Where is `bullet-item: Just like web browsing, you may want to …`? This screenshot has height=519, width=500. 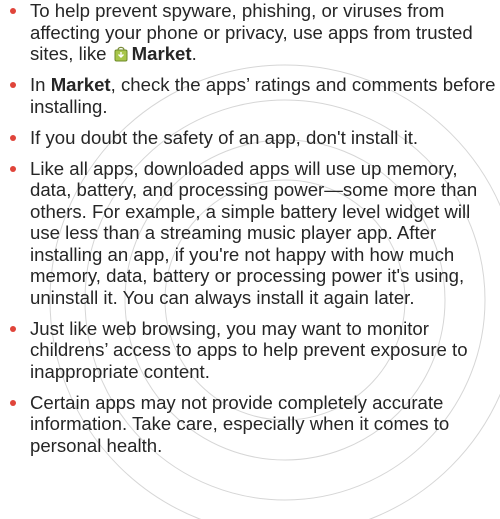 bullet-item: Just like web browsing, you may want to … is located at coordinates (254, 350).